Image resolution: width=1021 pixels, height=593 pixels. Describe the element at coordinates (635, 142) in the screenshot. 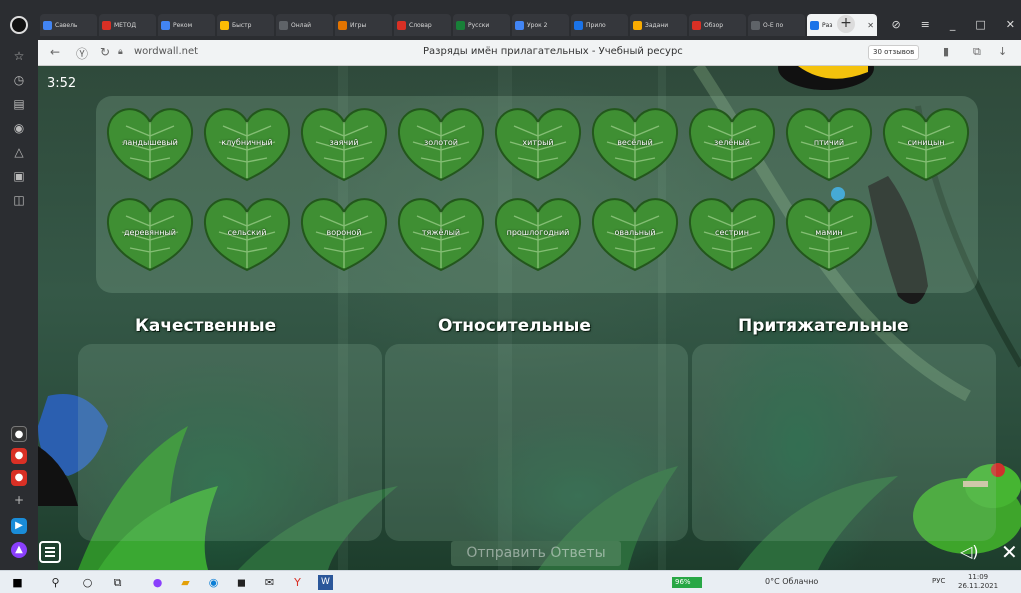

I see `word-card: весёлый` at that location.